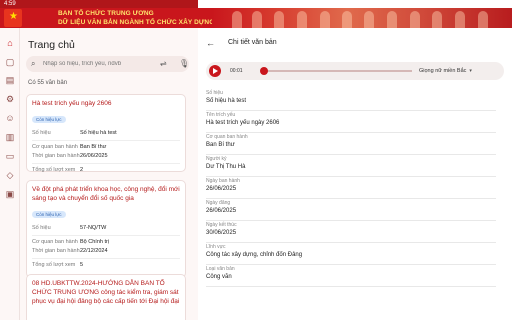 This screenshot has width=512, height=320. What do you see at coordinates (264, 71) in the screenshot?
I see `progress-thumb` at bounding box center [264, 71].